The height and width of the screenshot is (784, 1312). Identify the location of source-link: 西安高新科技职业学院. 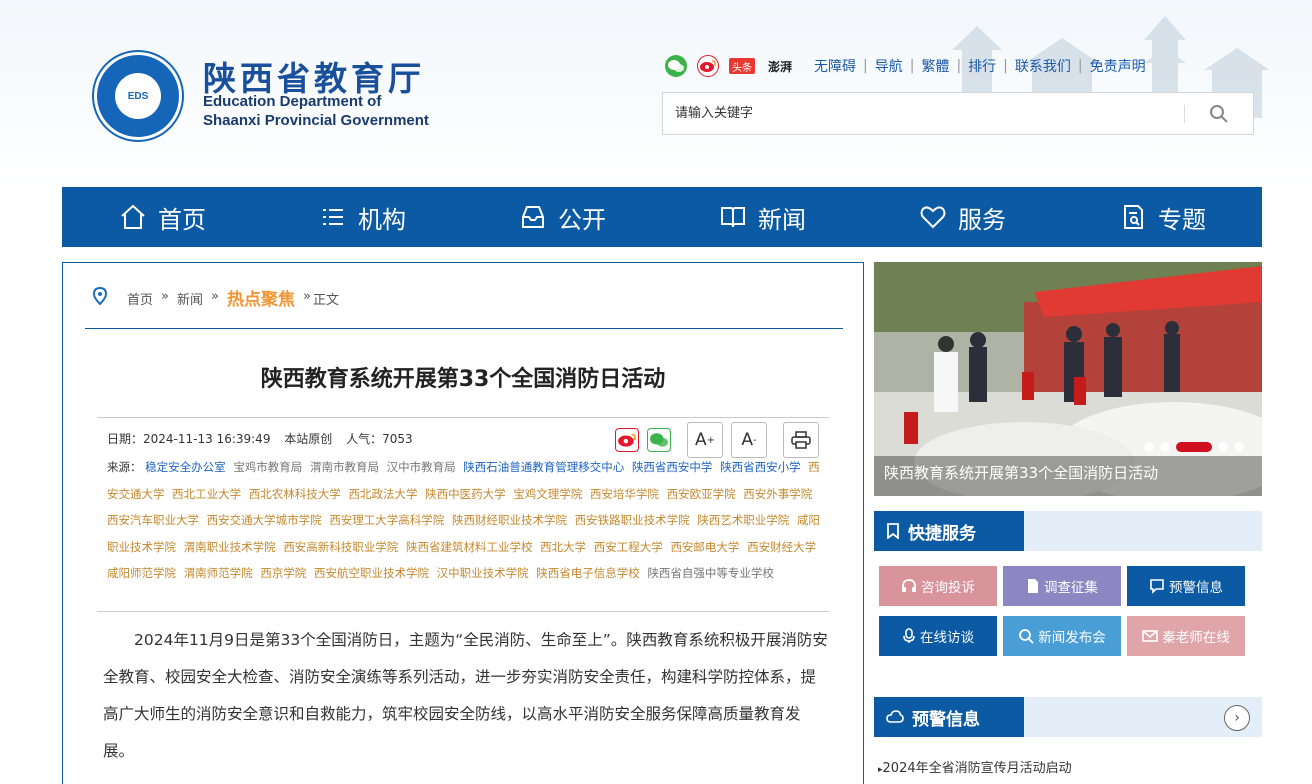
(340, 547).